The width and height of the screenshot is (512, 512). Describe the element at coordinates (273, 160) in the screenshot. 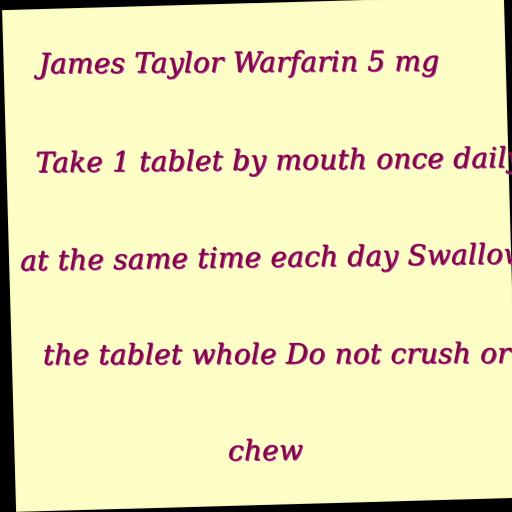

I see `dosage-instruction-line: Take 1 tablet by mouth once daily` at that location.